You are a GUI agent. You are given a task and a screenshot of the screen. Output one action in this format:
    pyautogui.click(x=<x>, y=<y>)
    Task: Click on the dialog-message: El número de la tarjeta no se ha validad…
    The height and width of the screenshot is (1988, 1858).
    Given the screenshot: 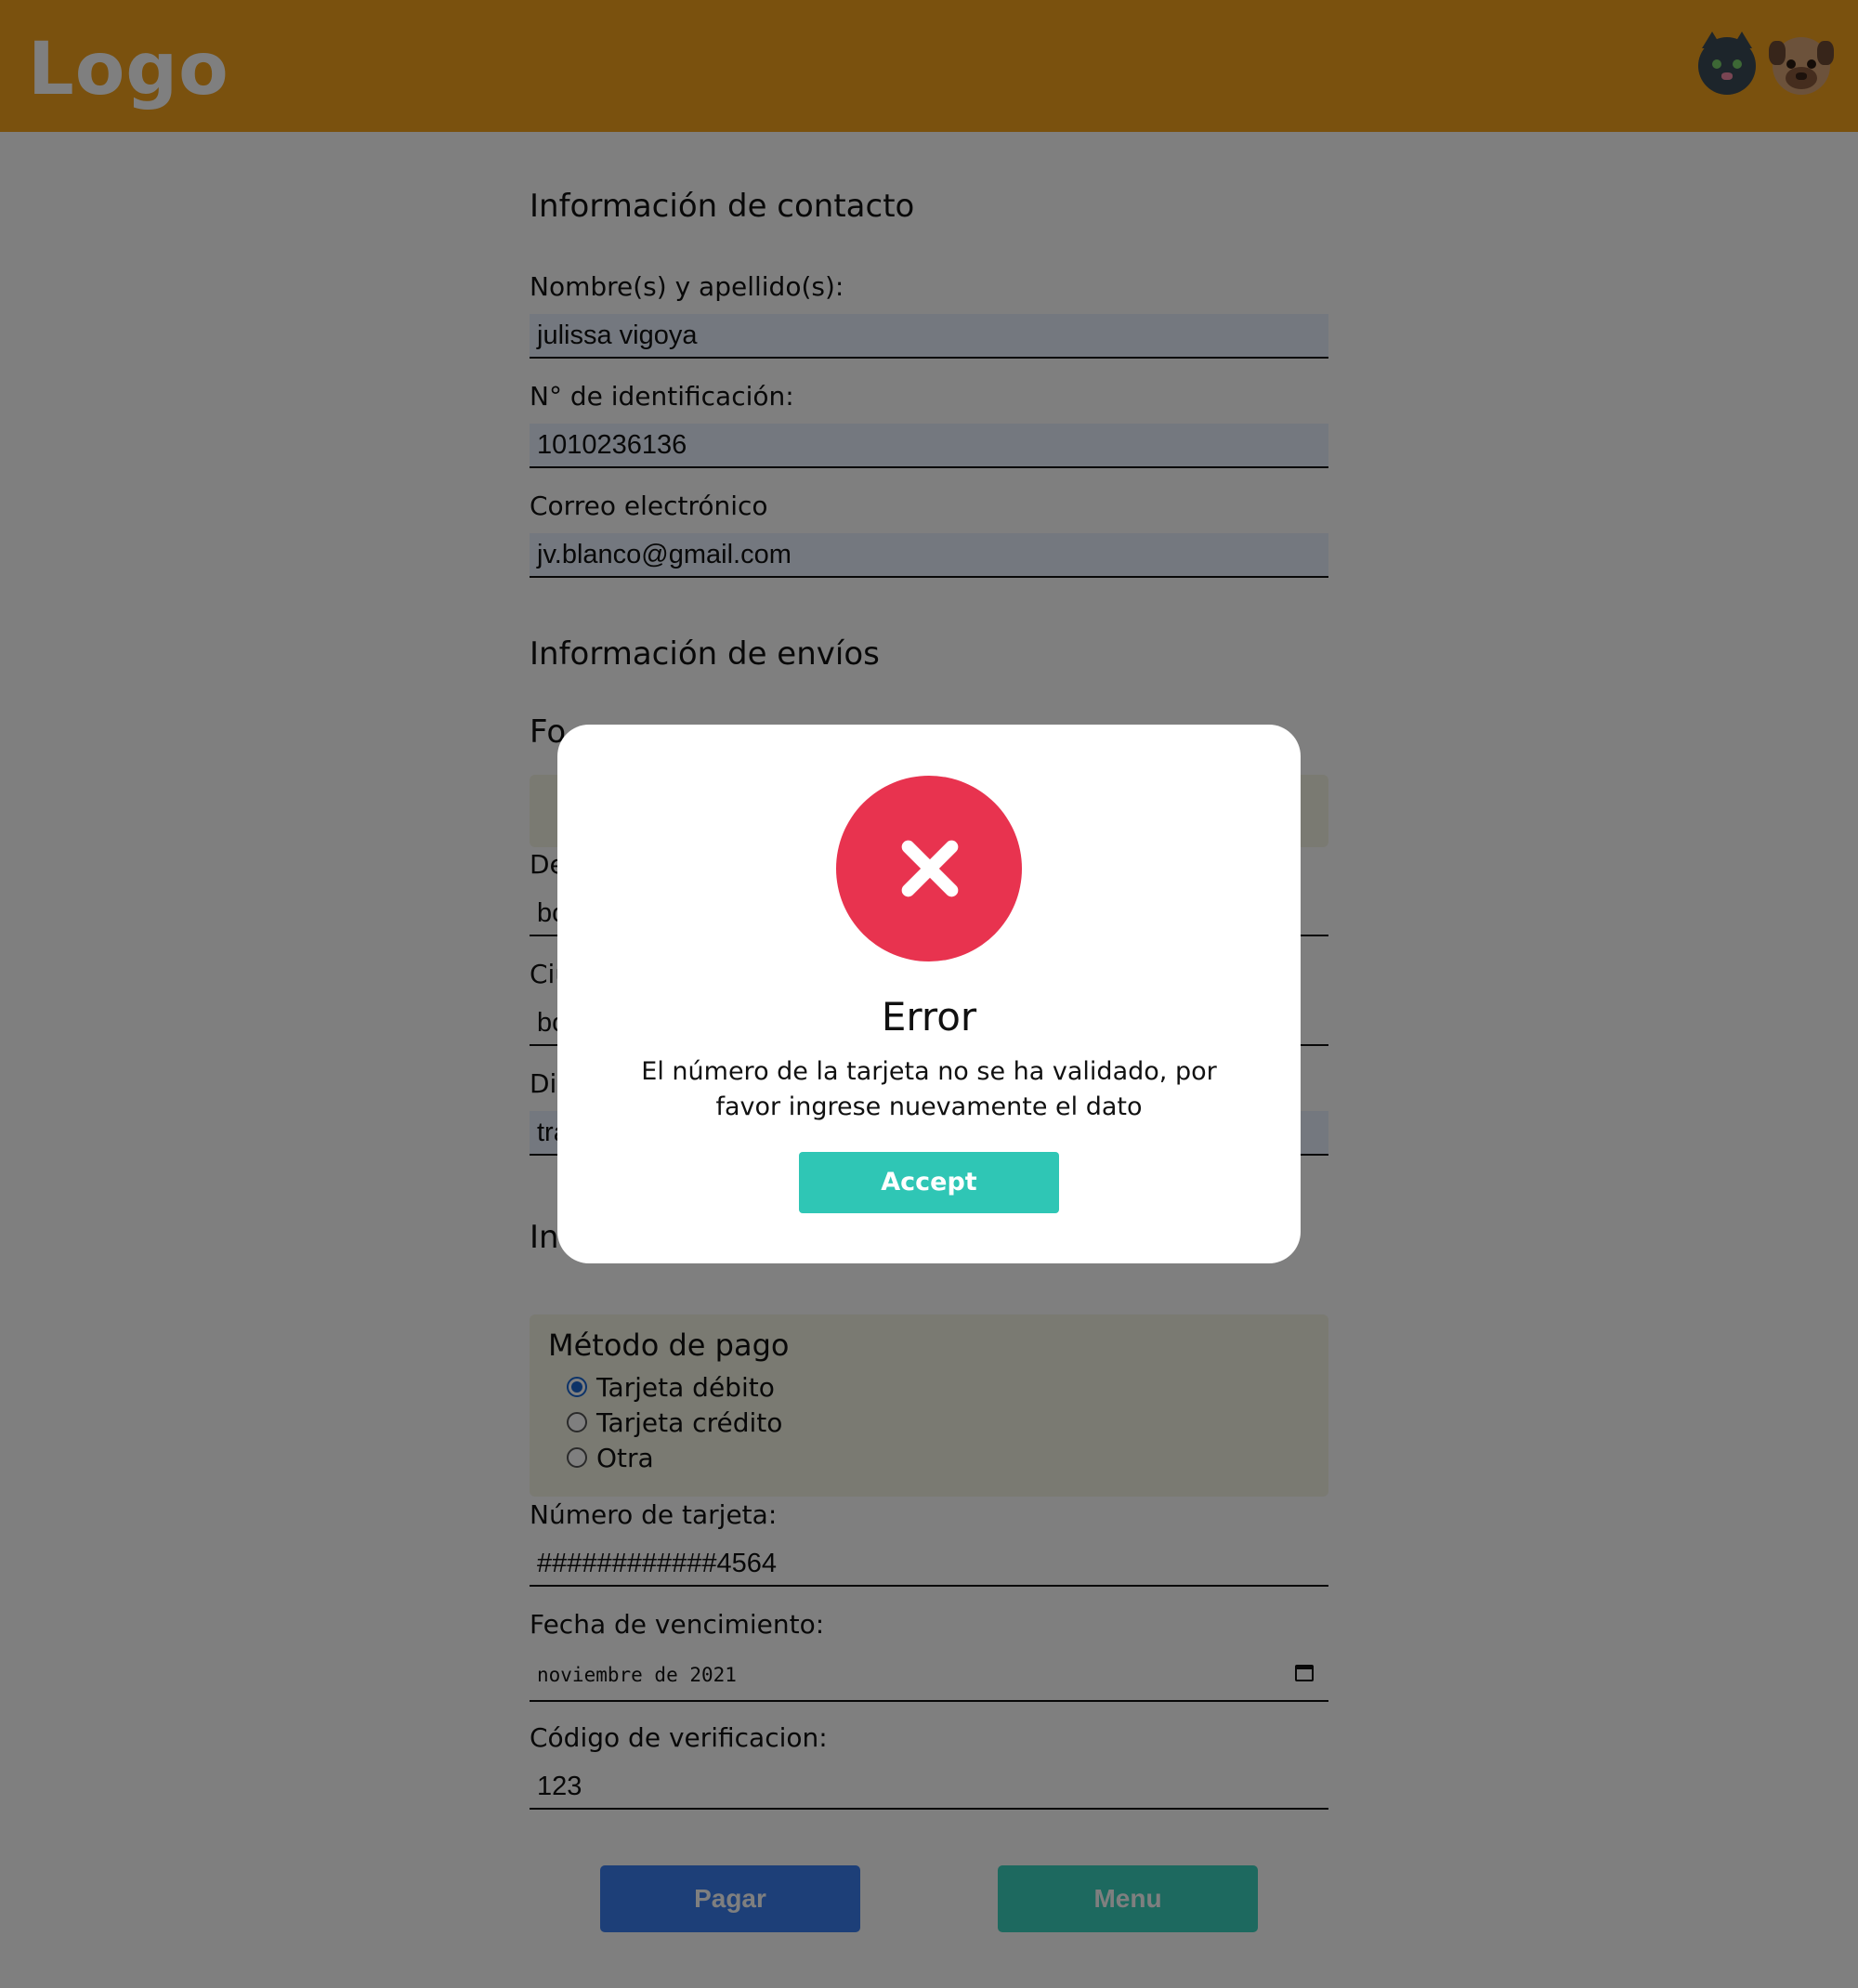 What is the action you would take?
    pyautogui.click(x=929, y=1089)
    